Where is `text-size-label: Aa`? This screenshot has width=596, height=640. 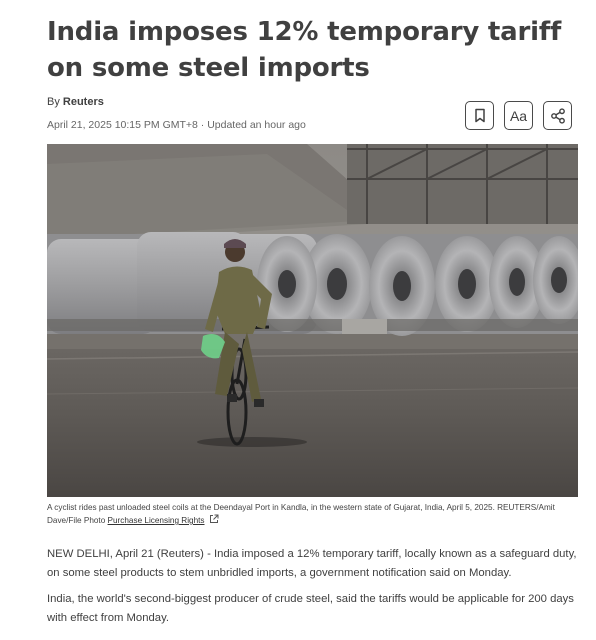 text-size-label: Aa is located at coordinates (518, 115).